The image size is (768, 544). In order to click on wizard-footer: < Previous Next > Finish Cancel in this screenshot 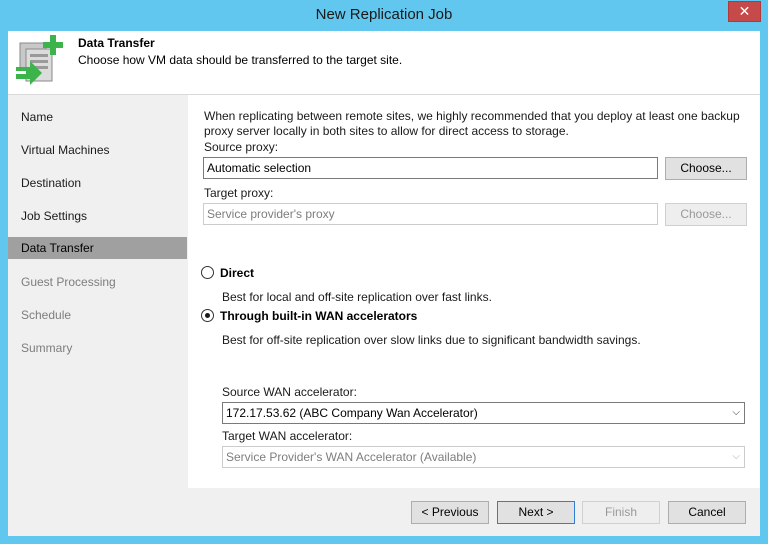, I will do `click(384, 512)`.